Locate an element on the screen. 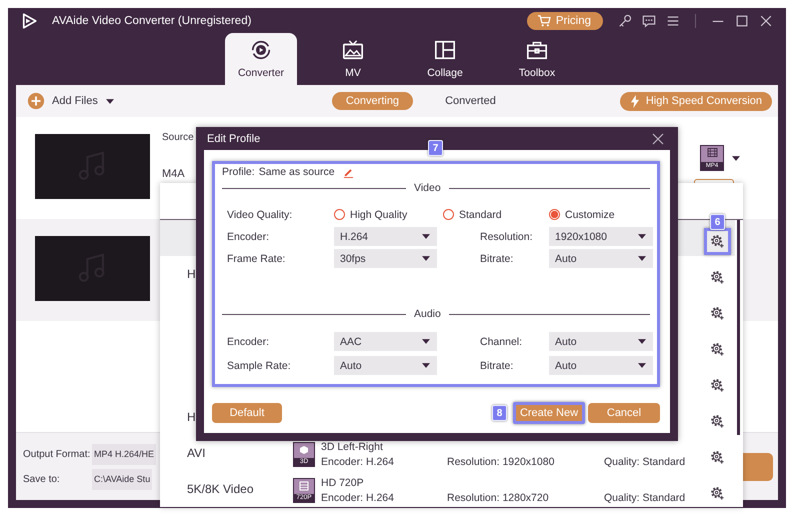 The image size is (800, 515). nav-tab: Collage is located at coordinates (445, 59).